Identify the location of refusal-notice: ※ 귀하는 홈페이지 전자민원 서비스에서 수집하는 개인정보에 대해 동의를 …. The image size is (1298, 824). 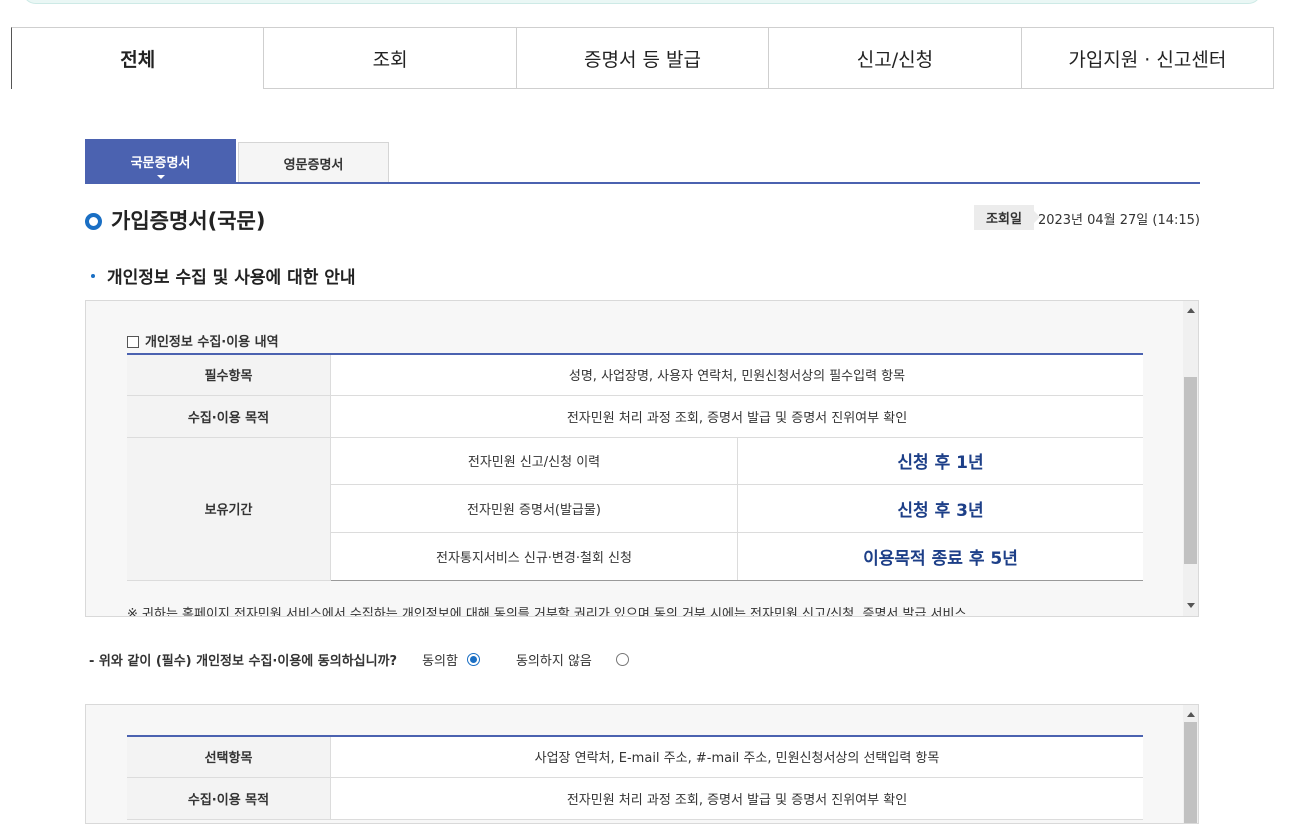
(547, 612).